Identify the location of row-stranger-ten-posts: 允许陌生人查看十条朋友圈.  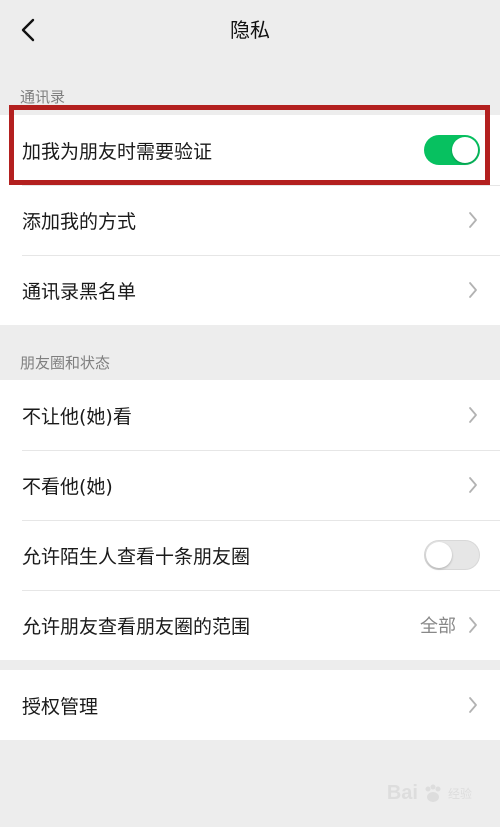
(250, 555).